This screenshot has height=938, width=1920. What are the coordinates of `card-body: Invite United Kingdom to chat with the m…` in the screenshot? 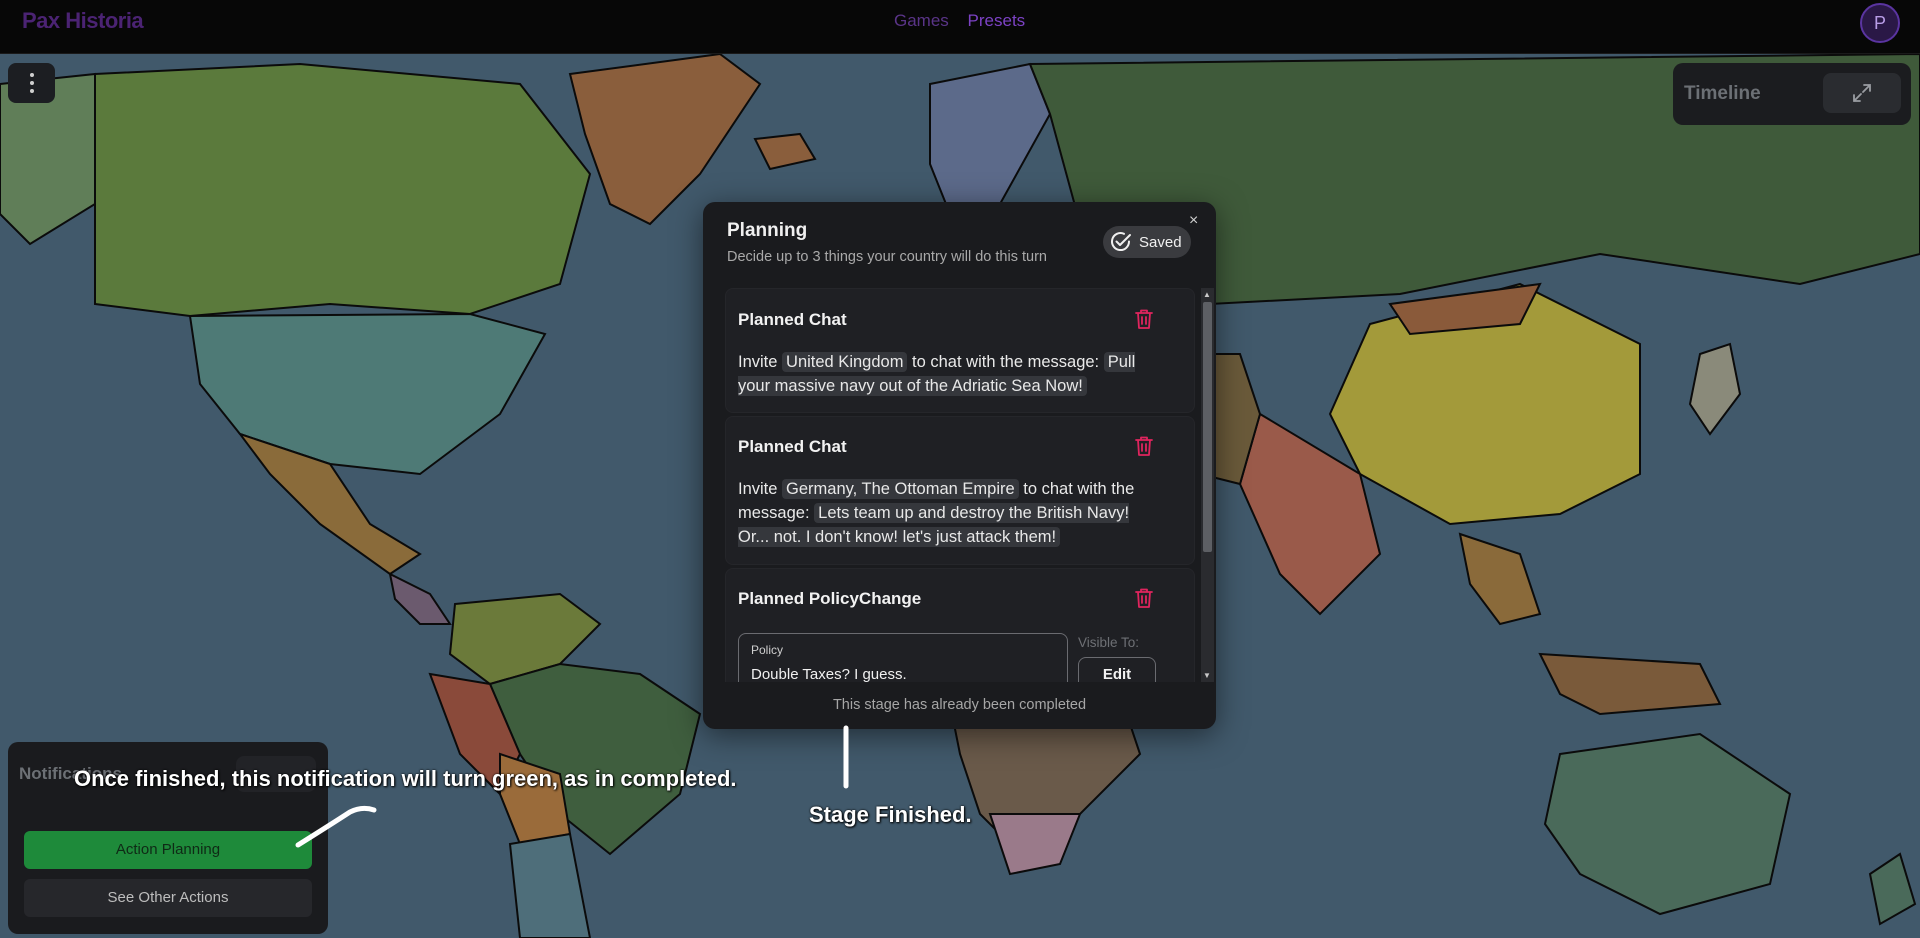 It's located at (948, 374).